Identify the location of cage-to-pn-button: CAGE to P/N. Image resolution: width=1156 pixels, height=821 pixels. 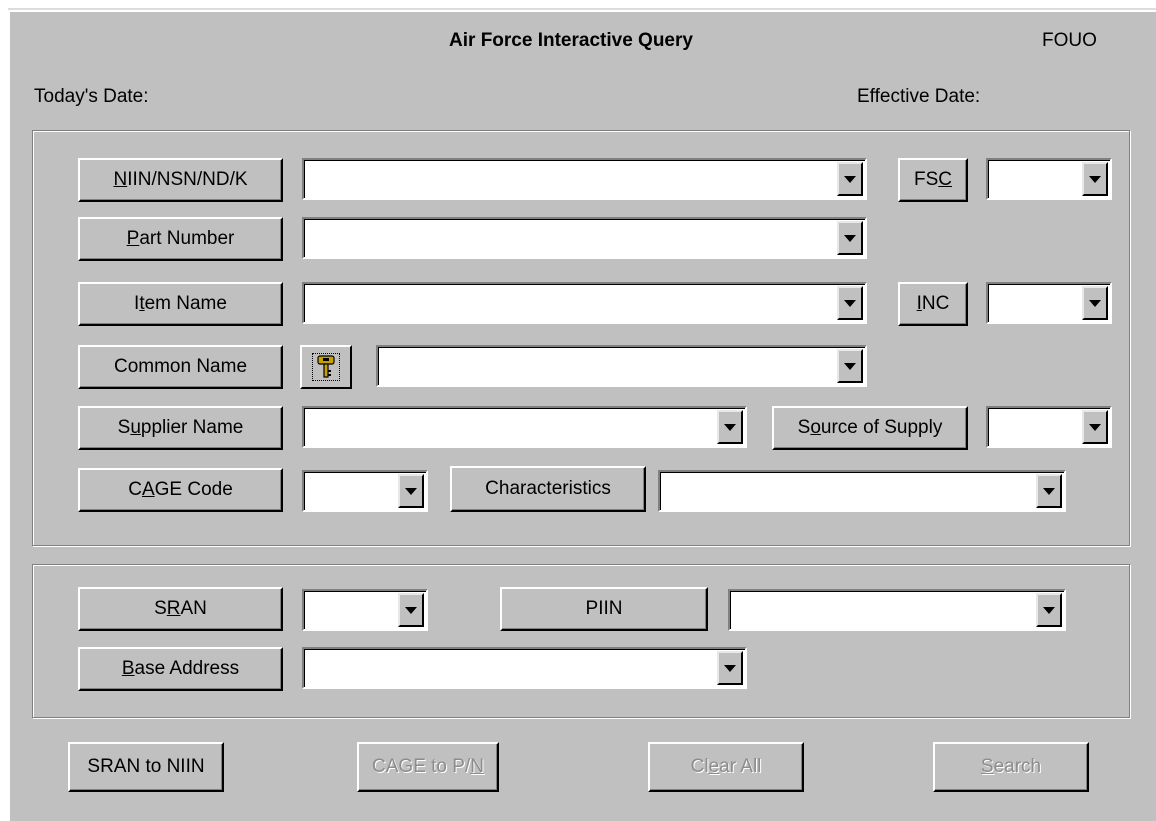
(428, 767).